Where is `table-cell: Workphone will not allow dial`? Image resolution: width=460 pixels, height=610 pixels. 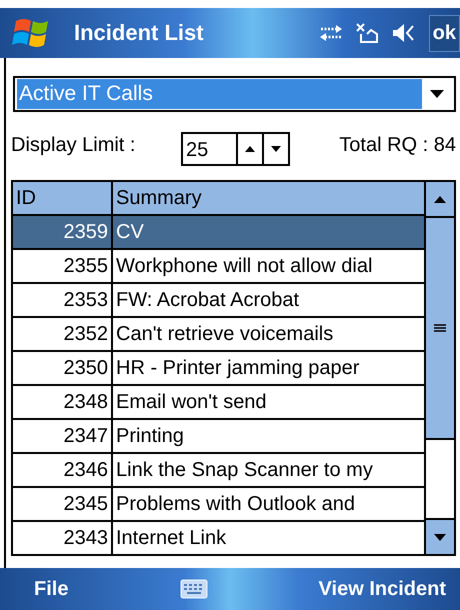 table-cell: Workphone will not allow dial is located at coordinates (267, 266).